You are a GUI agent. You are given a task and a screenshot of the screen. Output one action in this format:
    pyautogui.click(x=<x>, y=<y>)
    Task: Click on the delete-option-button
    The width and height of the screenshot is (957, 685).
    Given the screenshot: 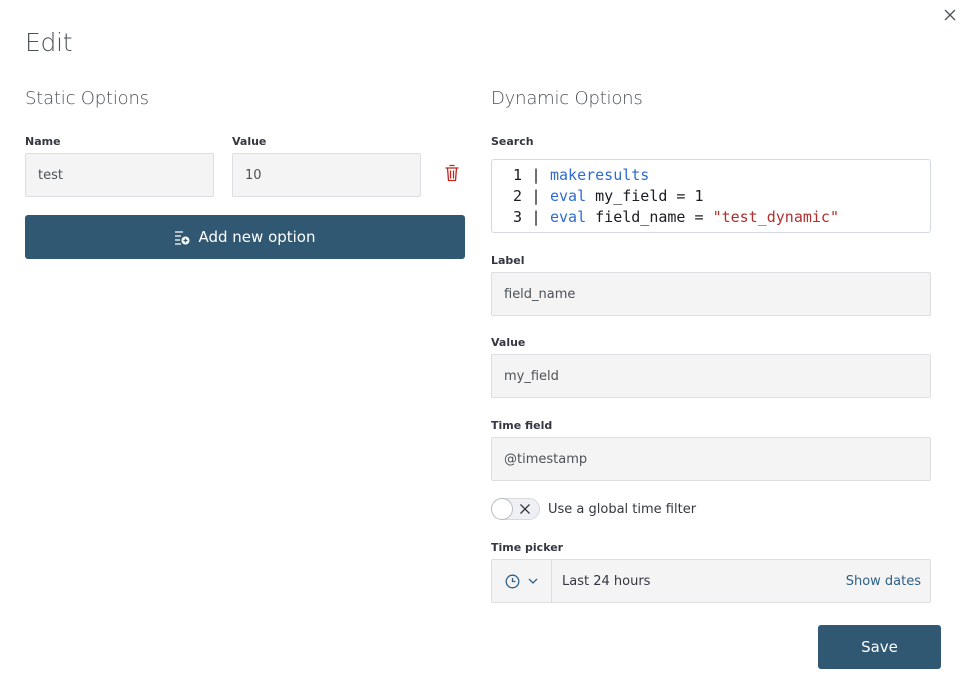 What is the action you would take?
    pyautogui.click(x=452, y=173)
    